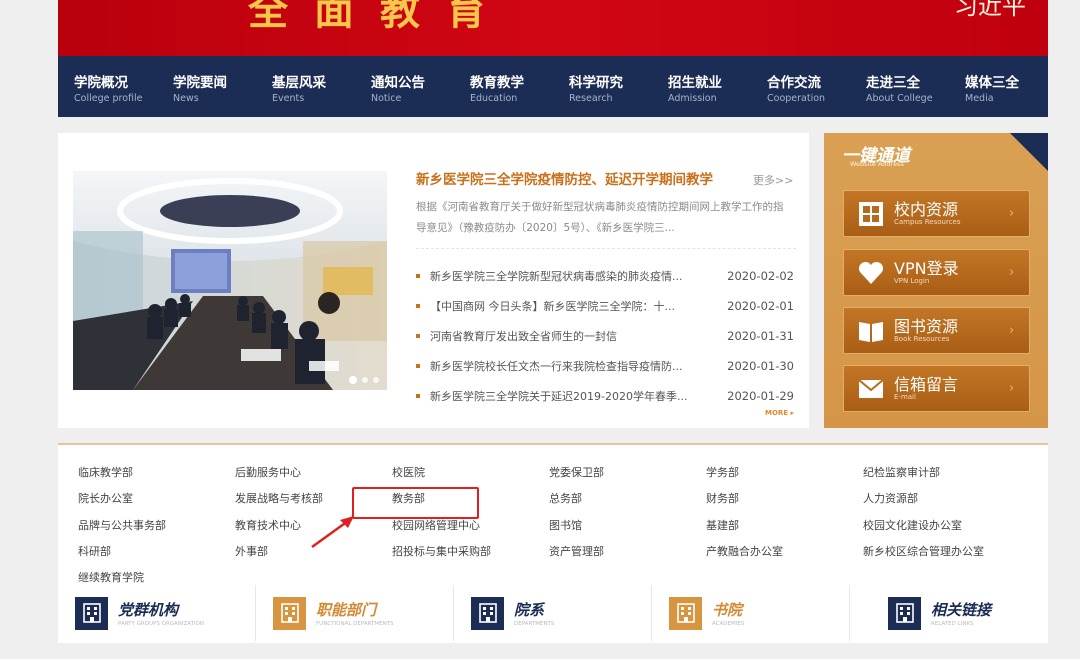  What do you see at coordinates (784, 530) in the screenshot?
I see `dept-link: 基建部` at bounding box center [784, 530].